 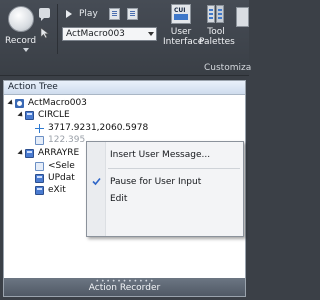 I want to click on cui-icon: CUI, so click(x=181, y=14).